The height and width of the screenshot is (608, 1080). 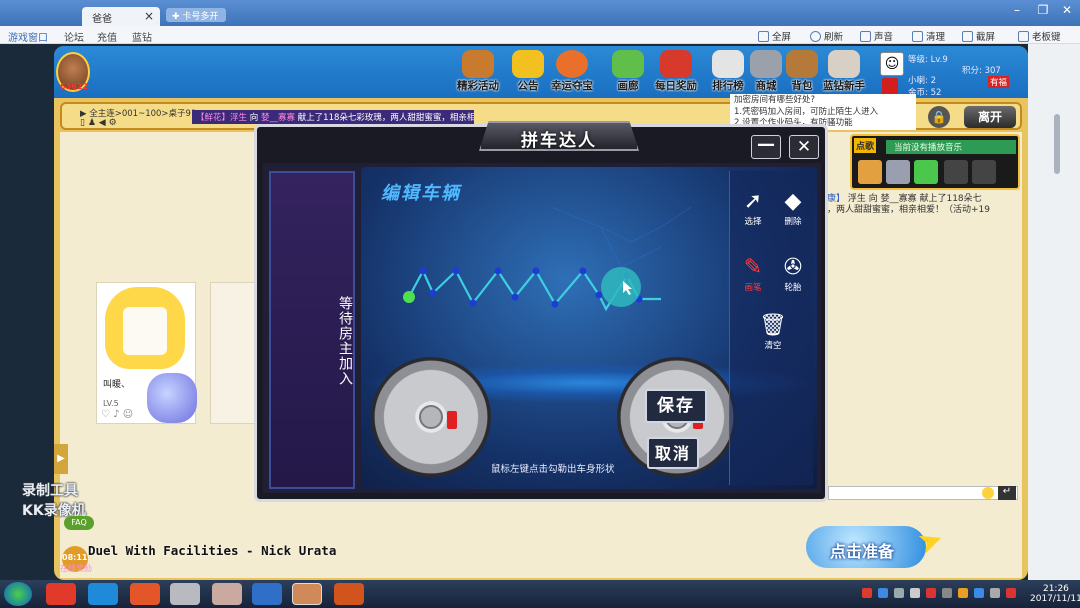 What do you see at coordinates (82, 123) in the screenshot?
I see `page-icon: ▯` at bounding box center [82, 123].